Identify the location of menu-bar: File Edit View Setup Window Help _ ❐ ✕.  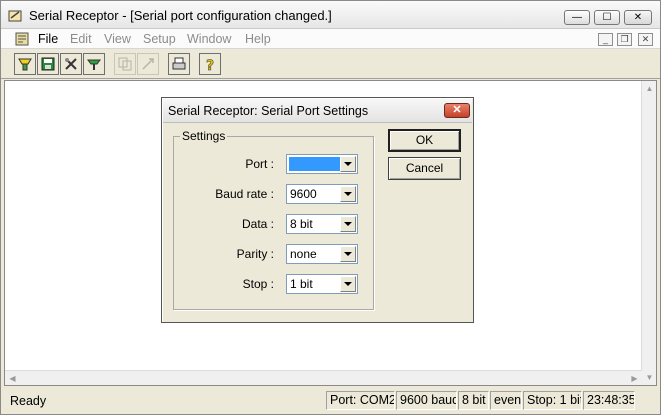
(330, 39).